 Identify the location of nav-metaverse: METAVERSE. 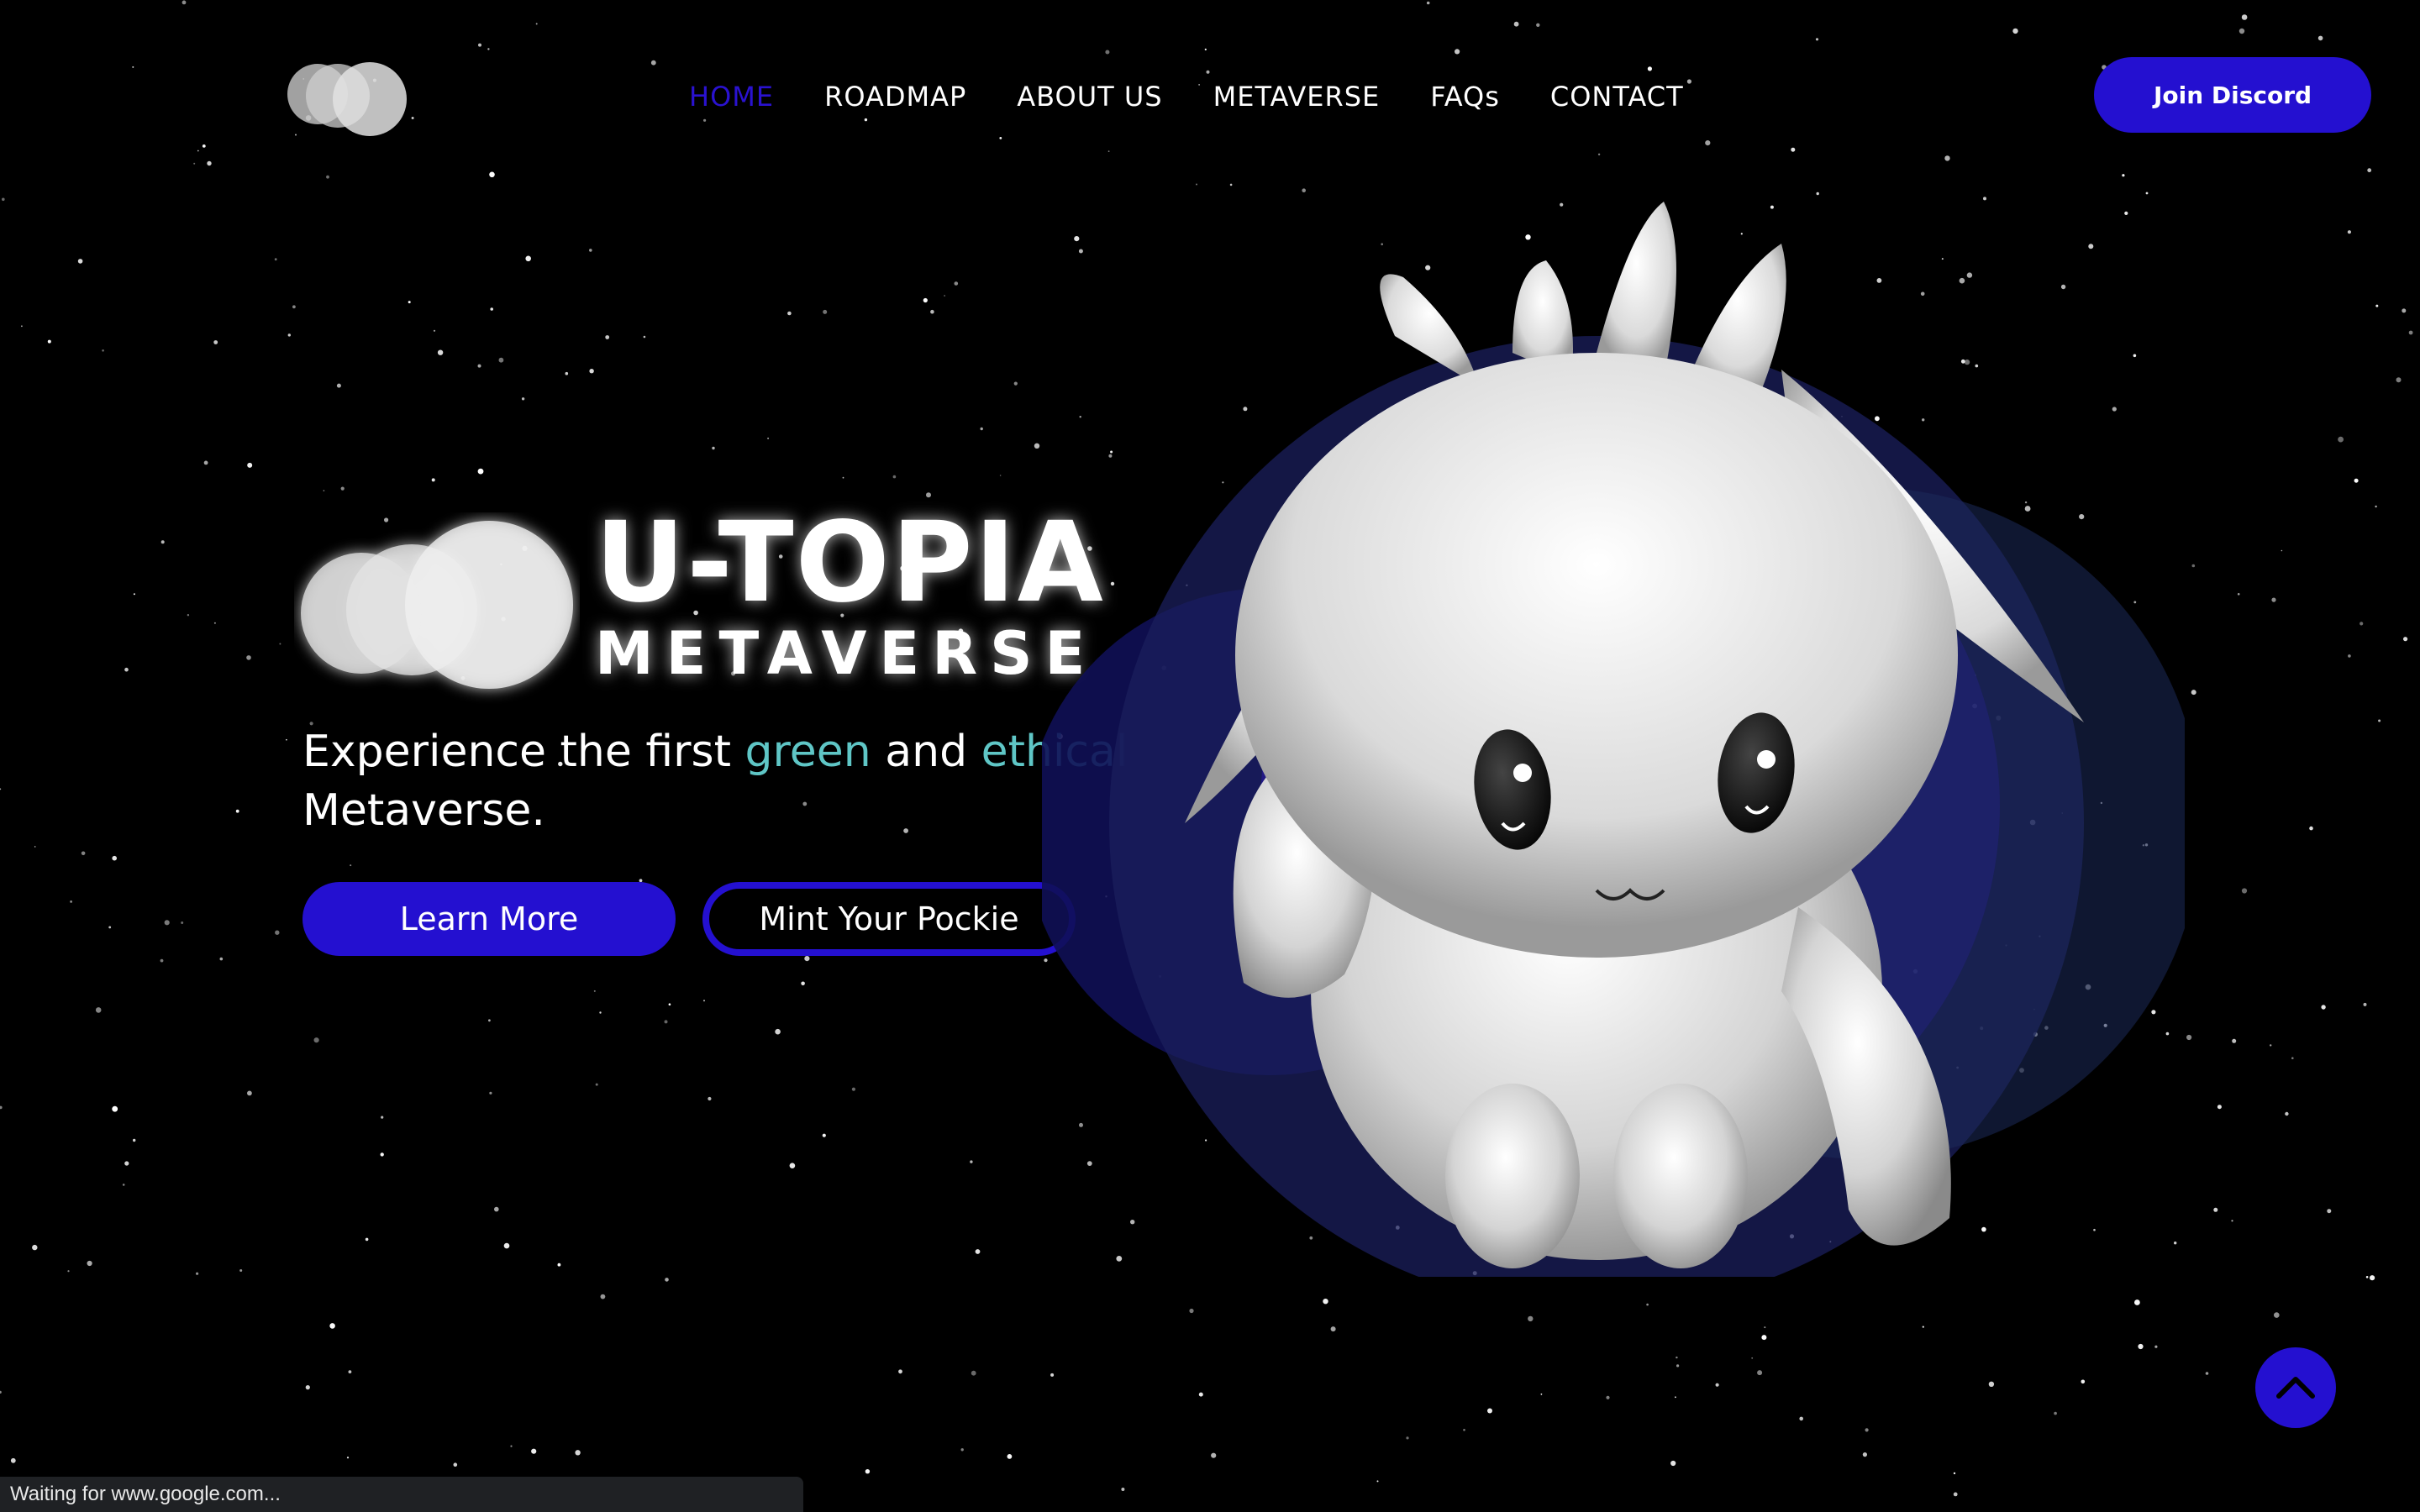
(1297, 97).